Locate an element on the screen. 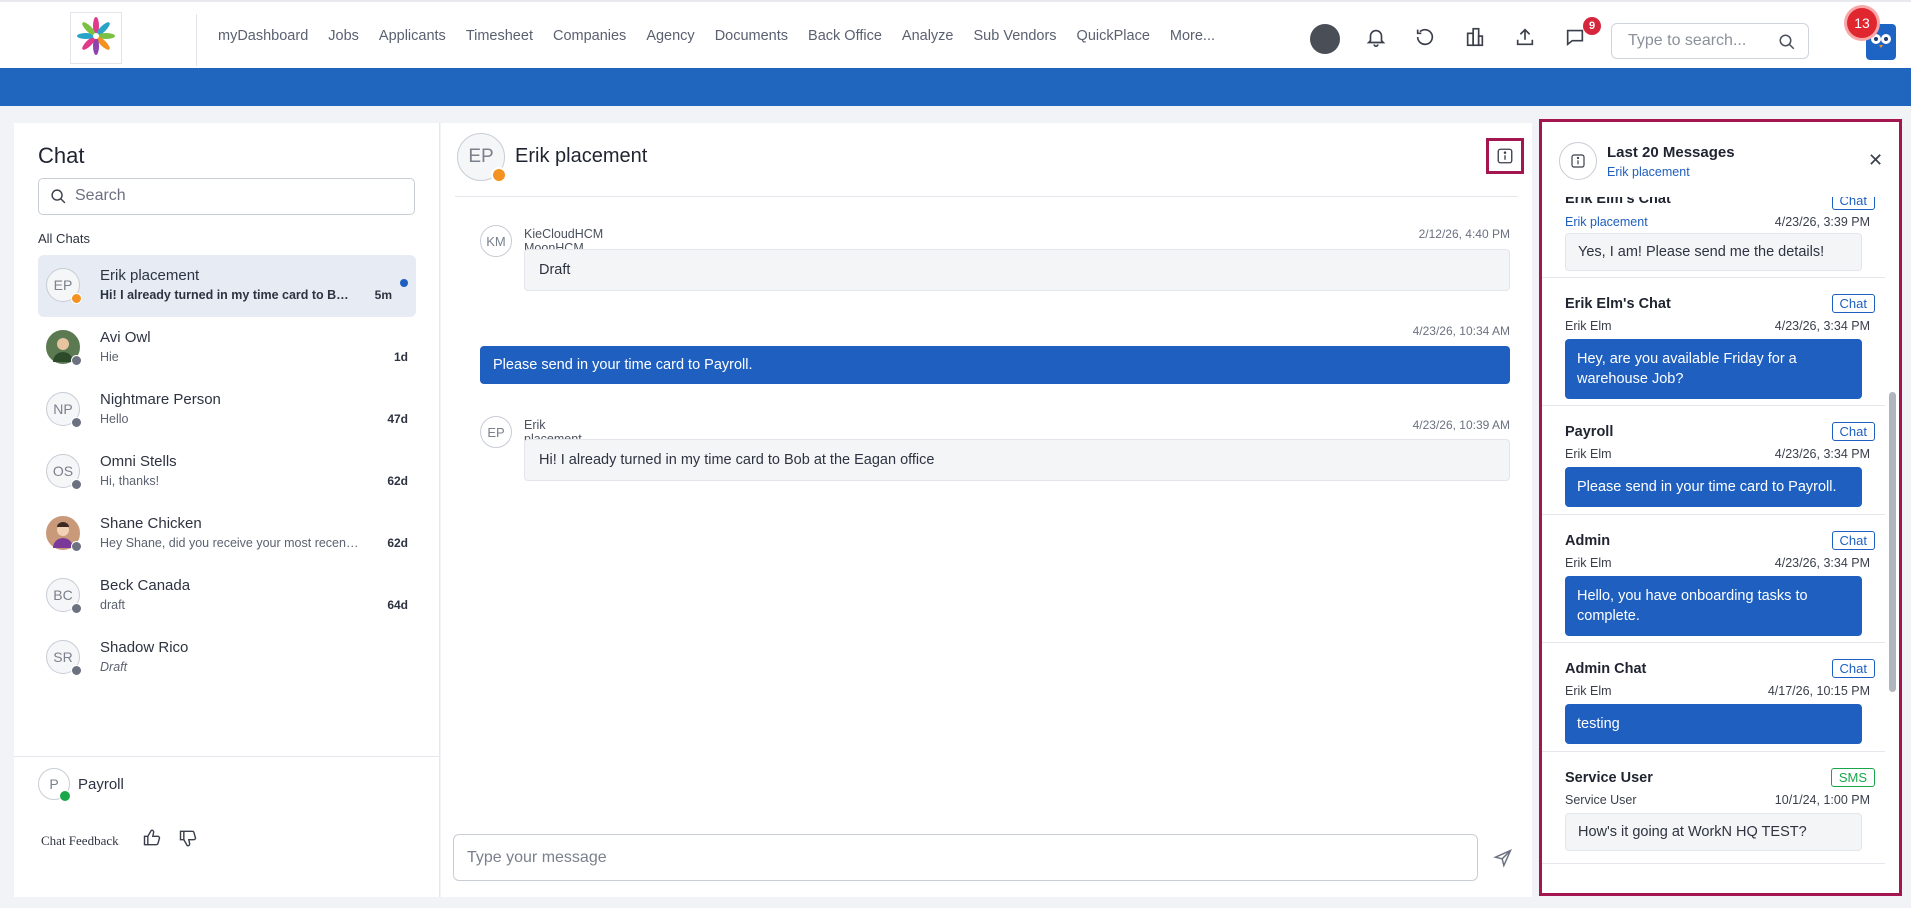  building-icon is located at coordinates (1475, 37).